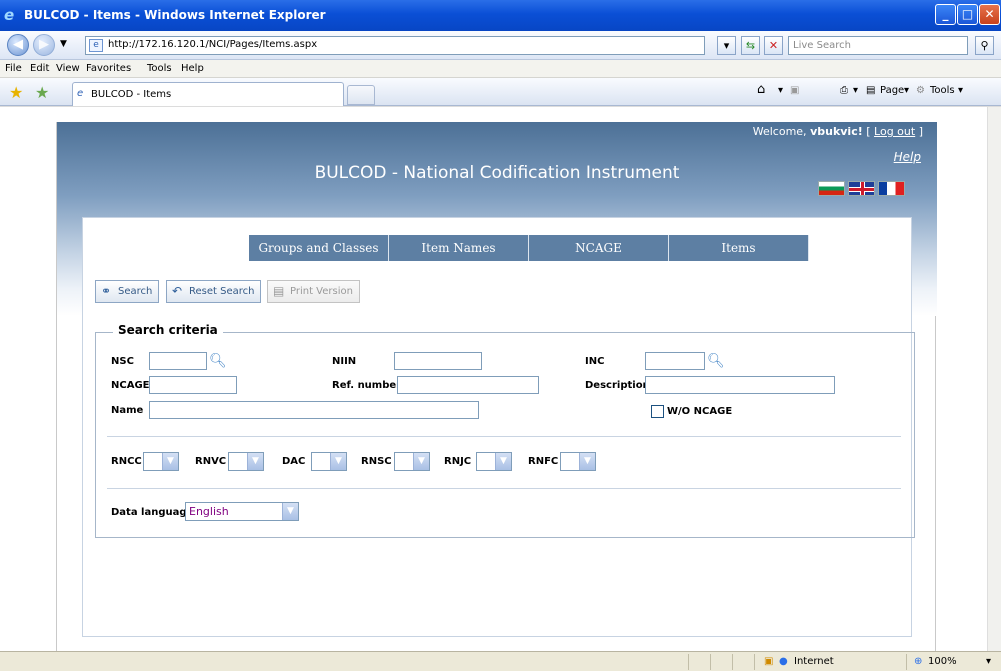  Describe the element at coordinates (329, 461) in the screenshot. I see `dac-select: ▼` at that location.